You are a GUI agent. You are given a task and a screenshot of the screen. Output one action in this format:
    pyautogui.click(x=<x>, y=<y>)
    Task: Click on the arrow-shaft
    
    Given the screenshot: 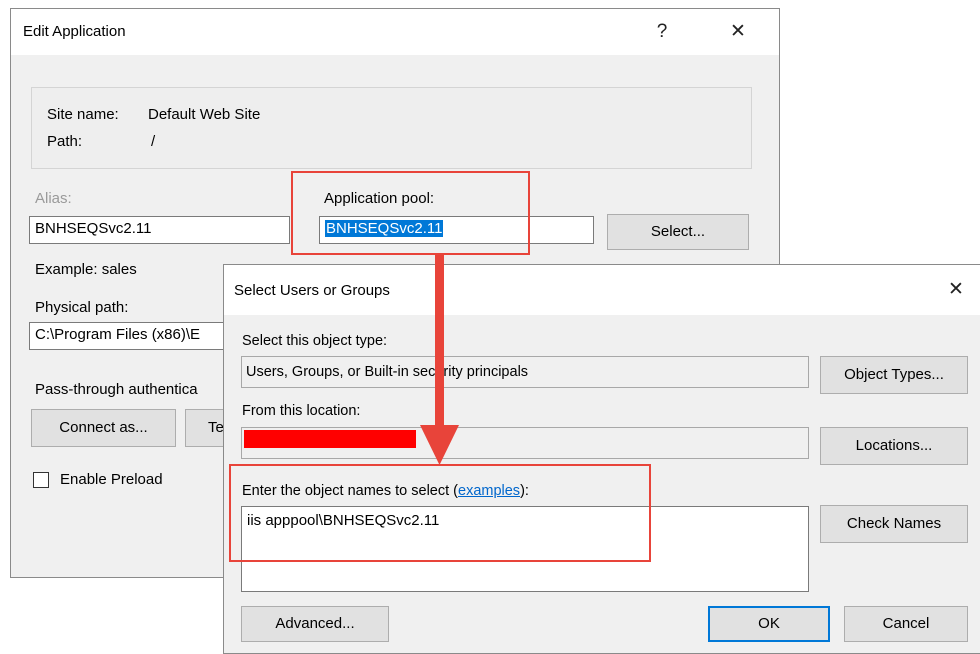 What is the action you would take?
    pyautogui.click(x=439, y=341)
    